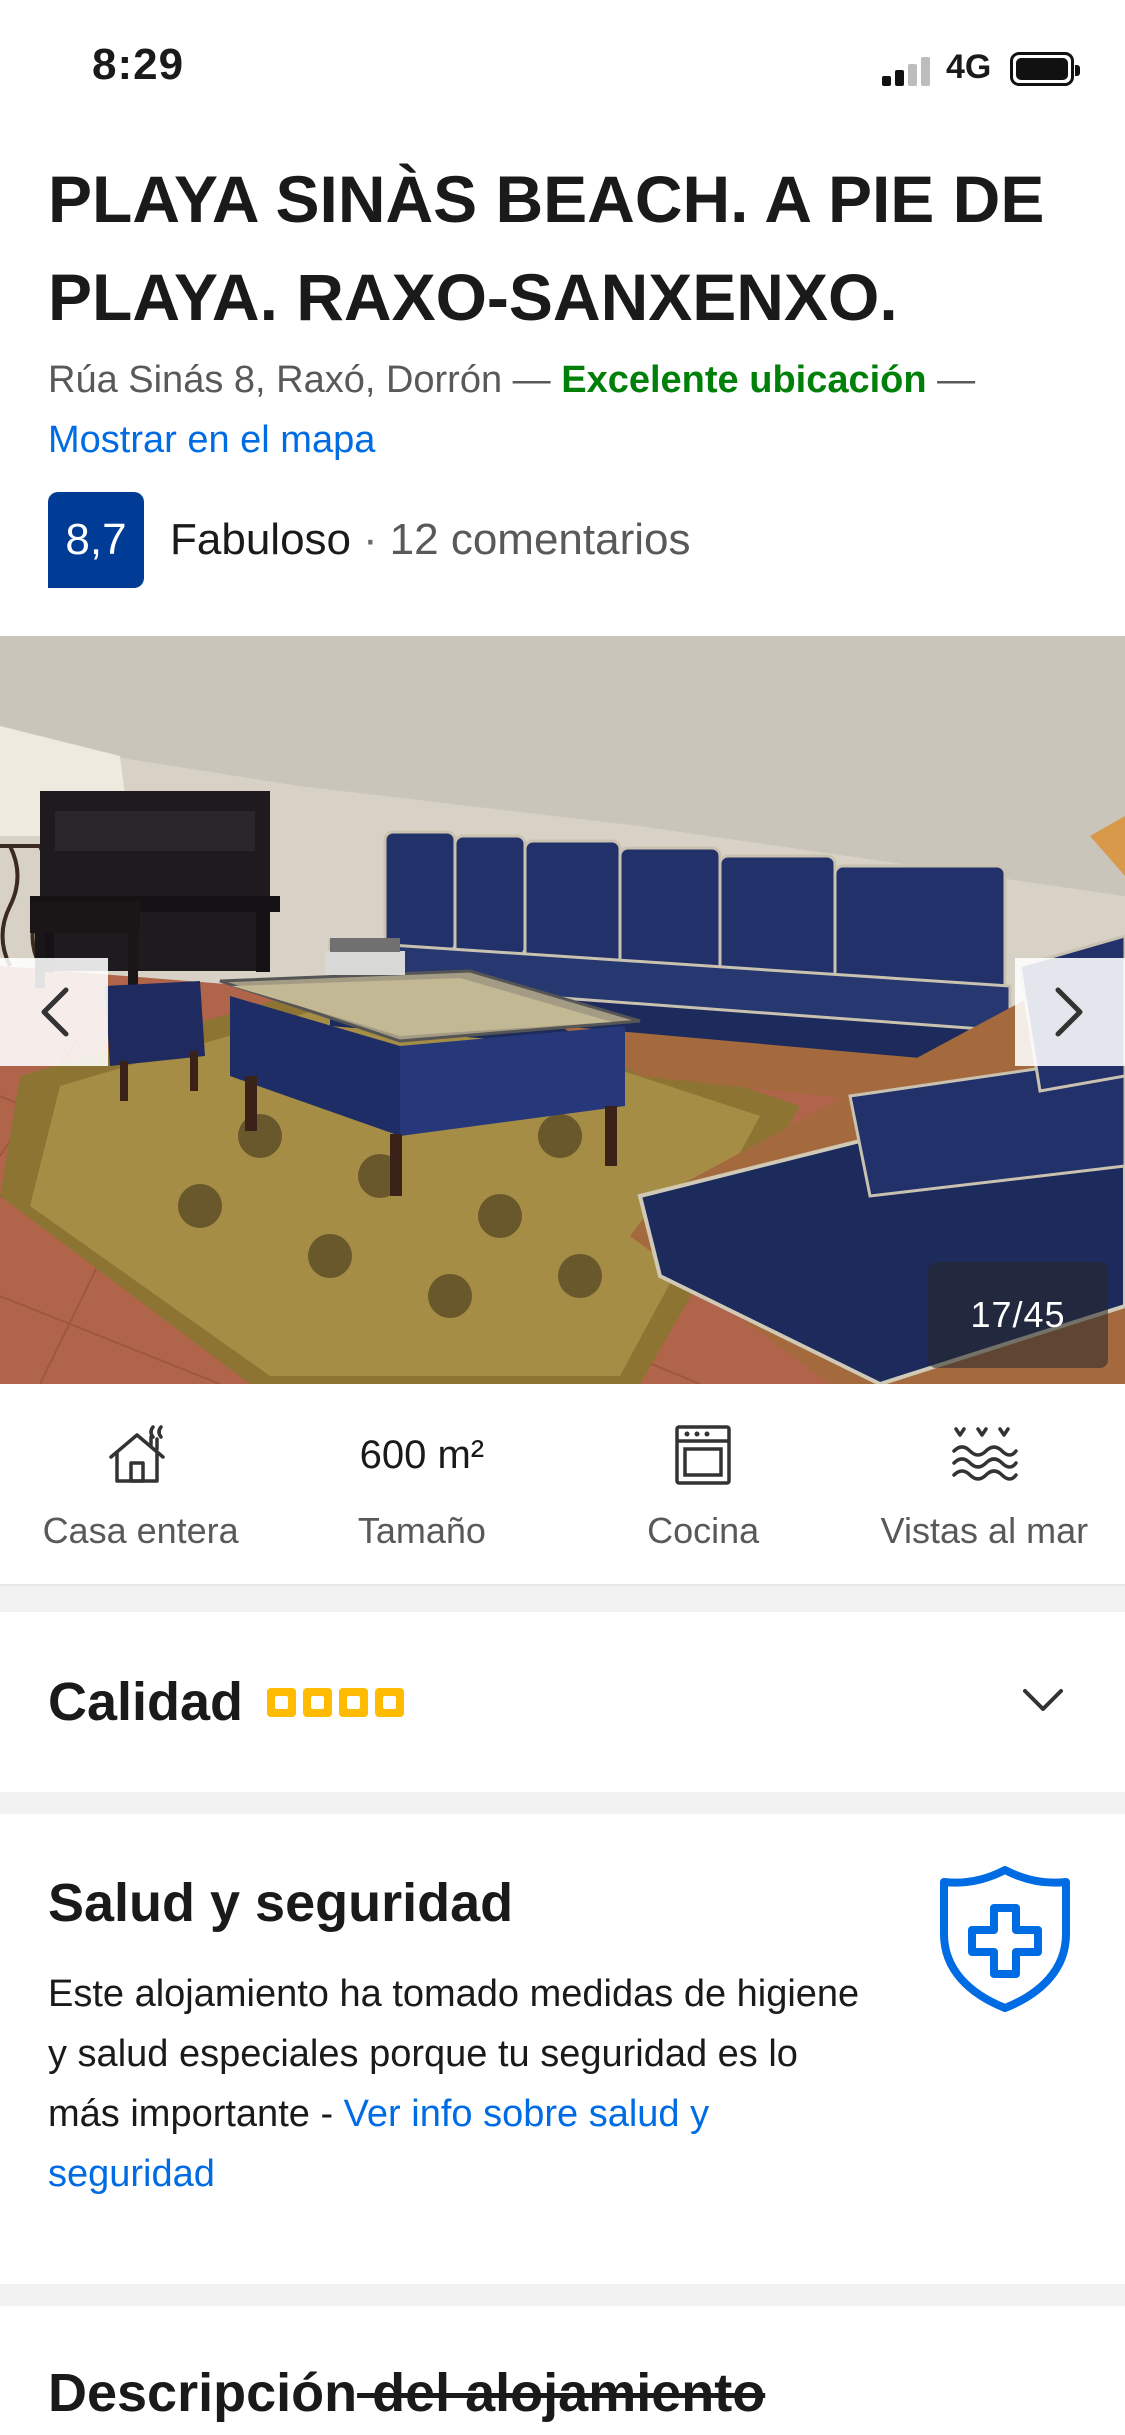 The width and height of the screenshot is (1125, 2435). I want to click on network-type: 4G, so click(969, 67).